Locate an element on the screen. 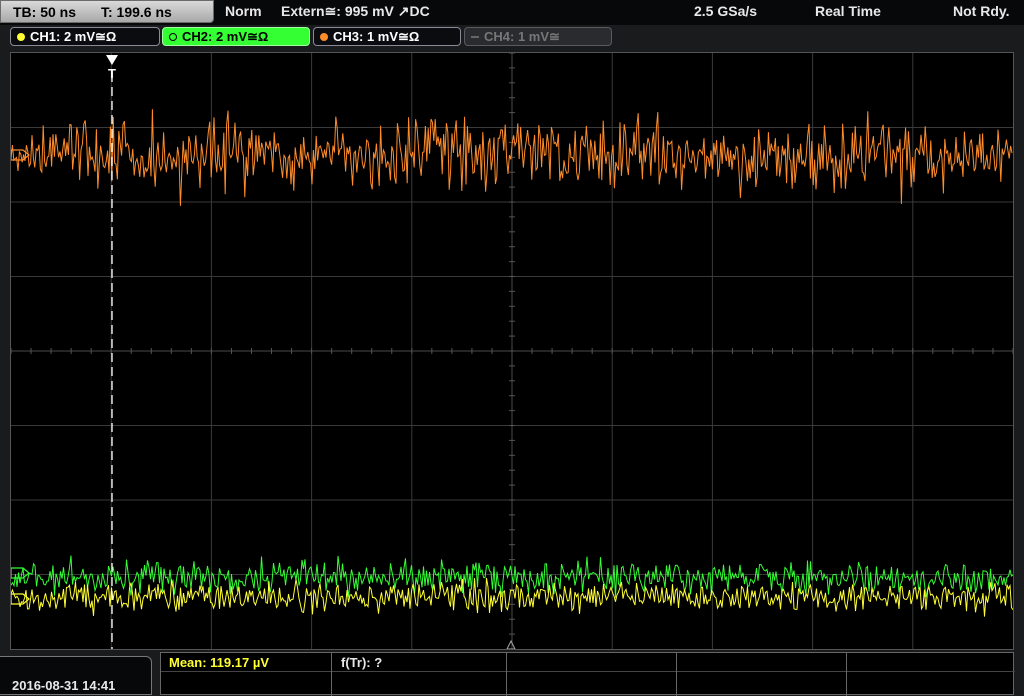 Image resolution: width=1024 pixels, height=696 pixels. channel-2-offset-marker-icon is located at coordinates (20, 573).